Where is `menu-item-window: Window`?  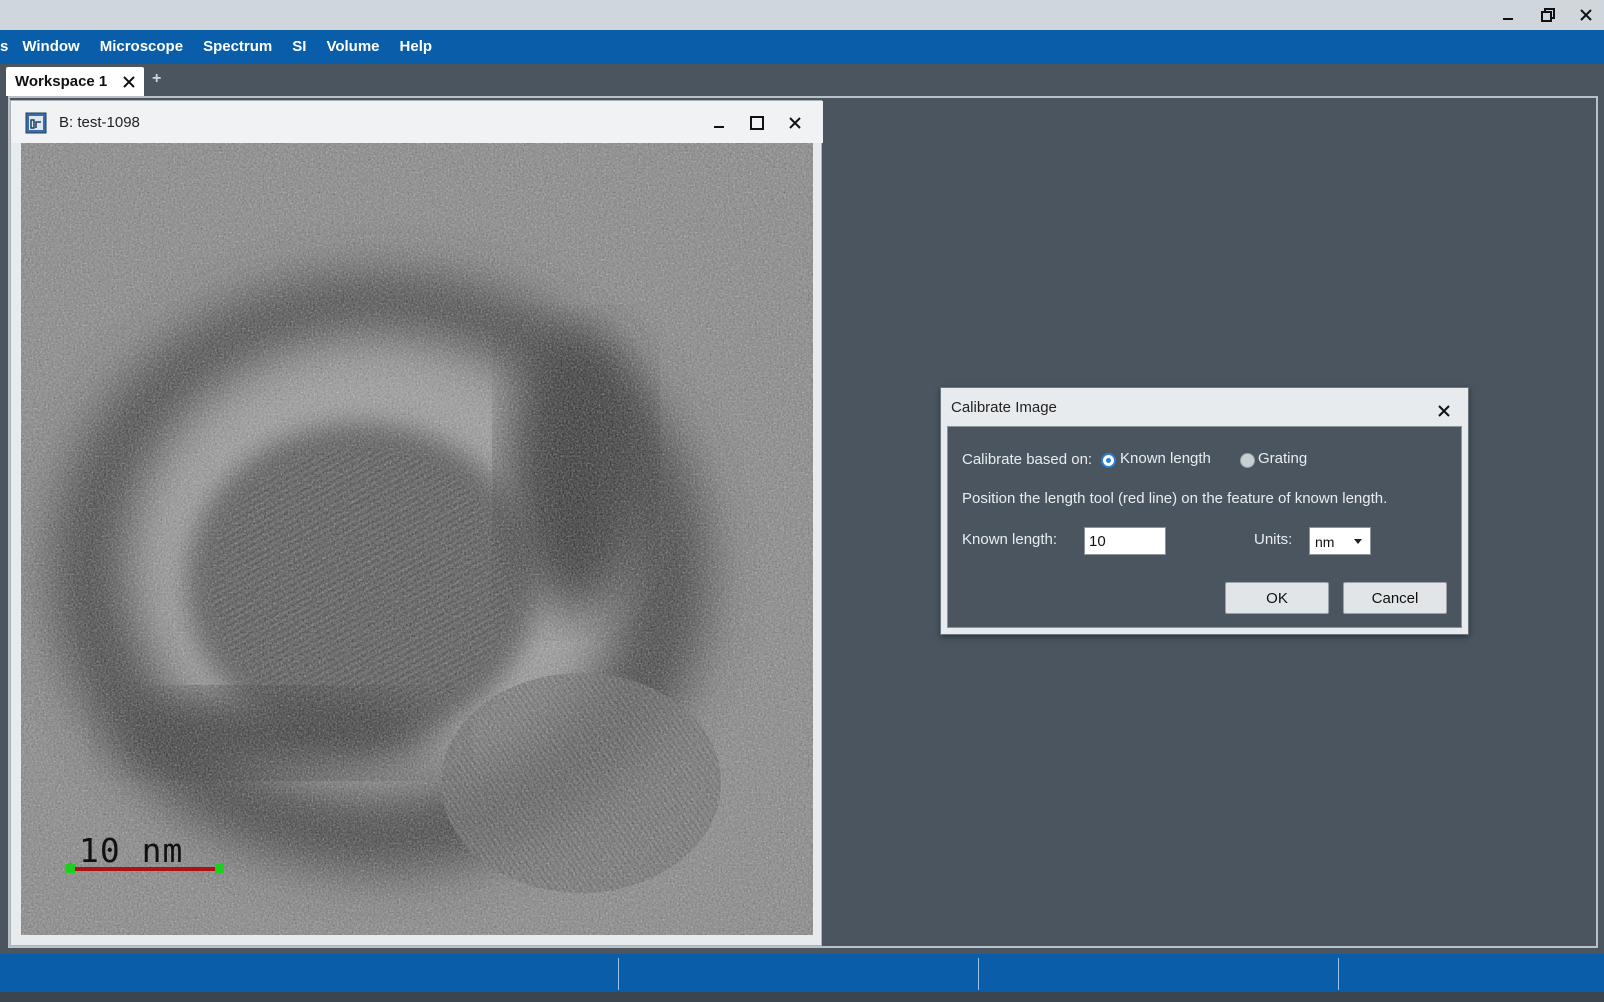 menu-item-window: Window is located at coordinates (50, 47).